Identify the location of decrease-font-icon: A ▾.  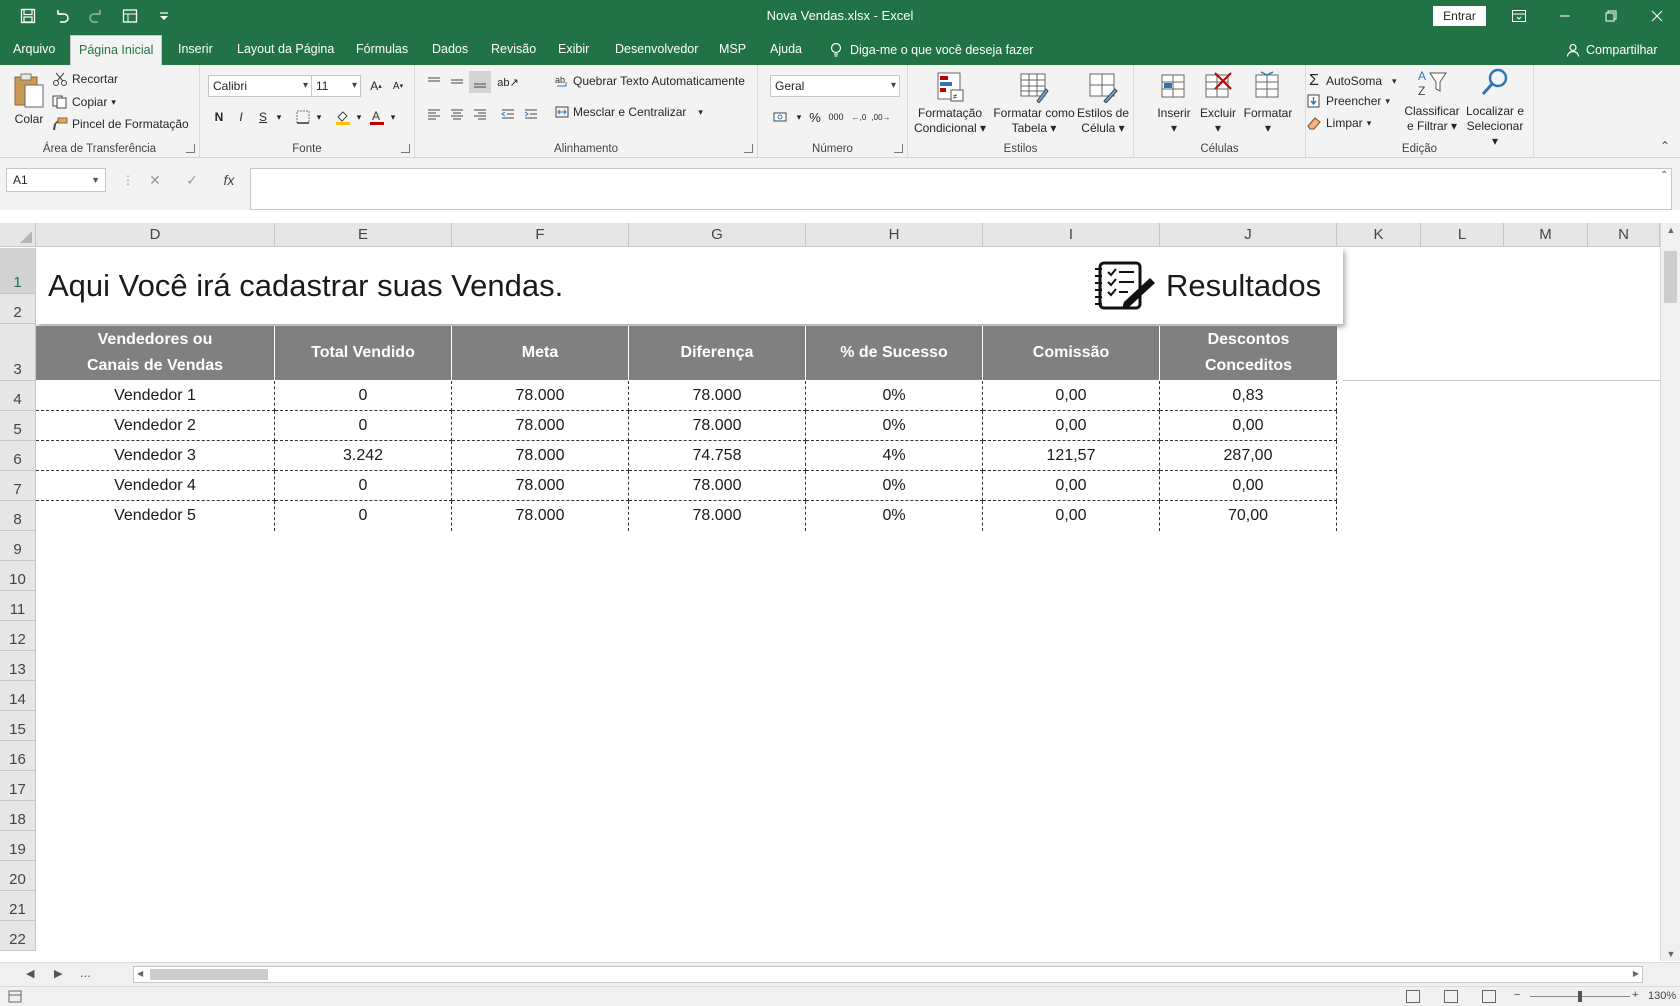
(398, 86).